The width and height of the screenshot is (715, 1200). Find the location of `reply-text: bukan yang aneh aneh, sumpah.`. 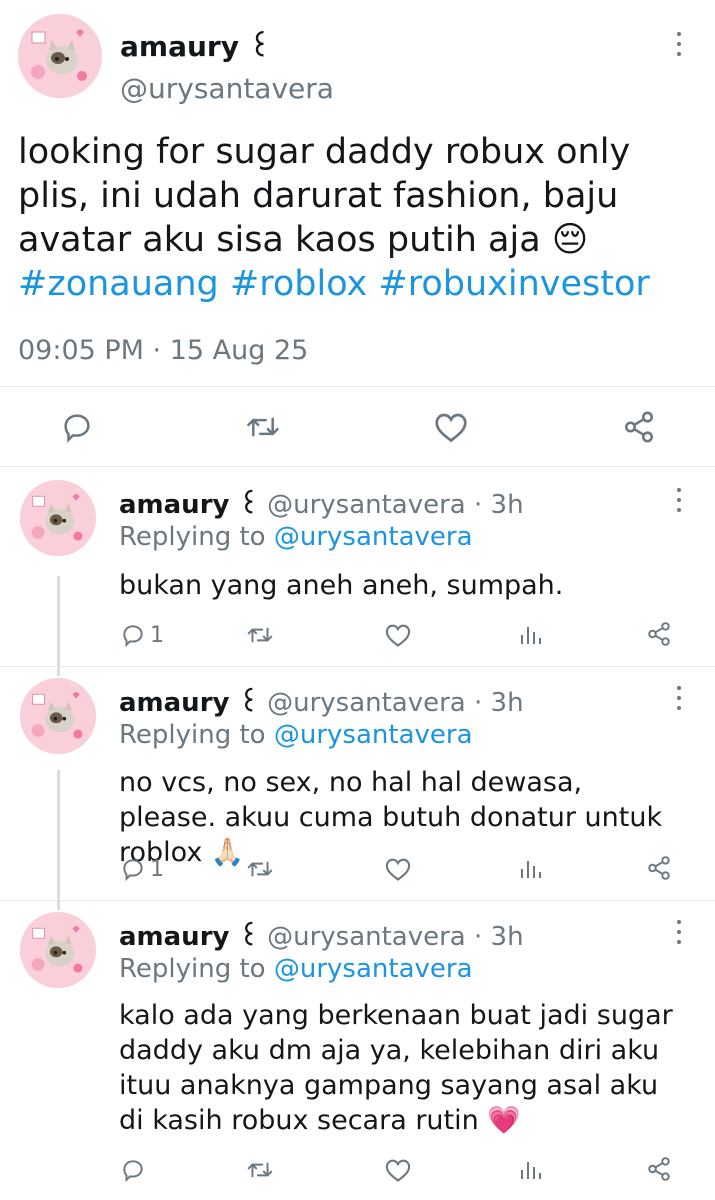

reply-text: bukan yang aneh aneh, sumpah. is located at coordinates (341, 585).